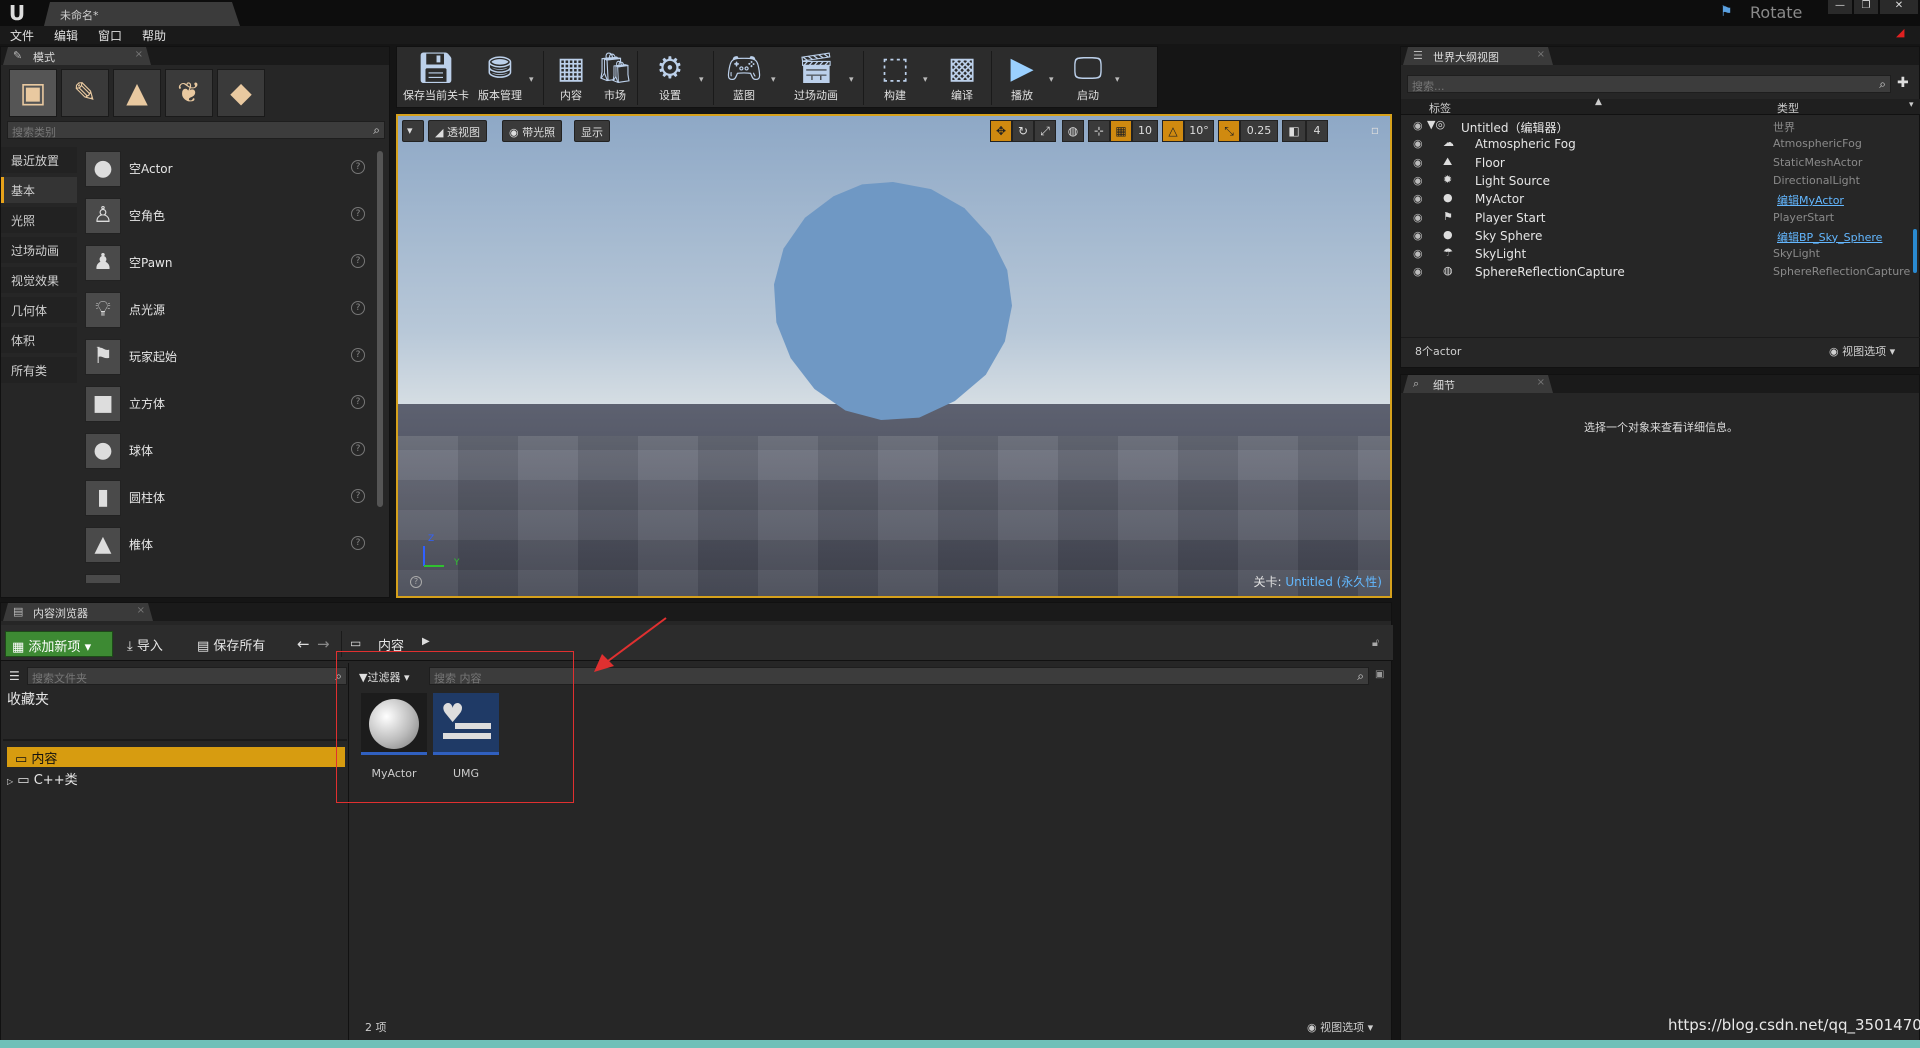 The height and width of the screenshot is (1048, 1920). What do you see at coordinates (1229, 131) in the screenshot?
I see `scale-snap-icon: ⤡` at bounding box center [1229, 131].